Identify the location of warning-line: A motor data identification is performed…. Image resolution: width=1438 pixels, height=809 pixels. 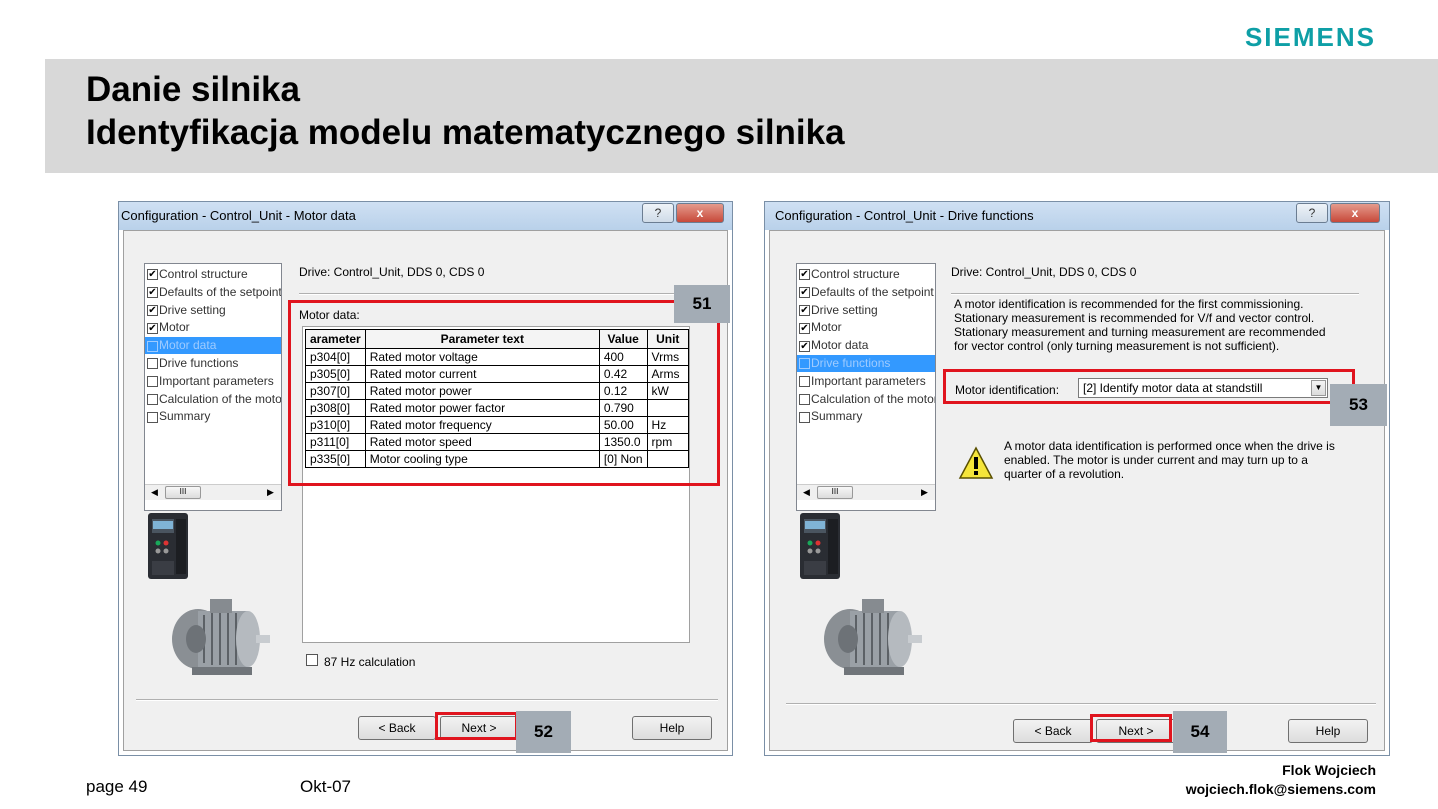
(1169, 446).